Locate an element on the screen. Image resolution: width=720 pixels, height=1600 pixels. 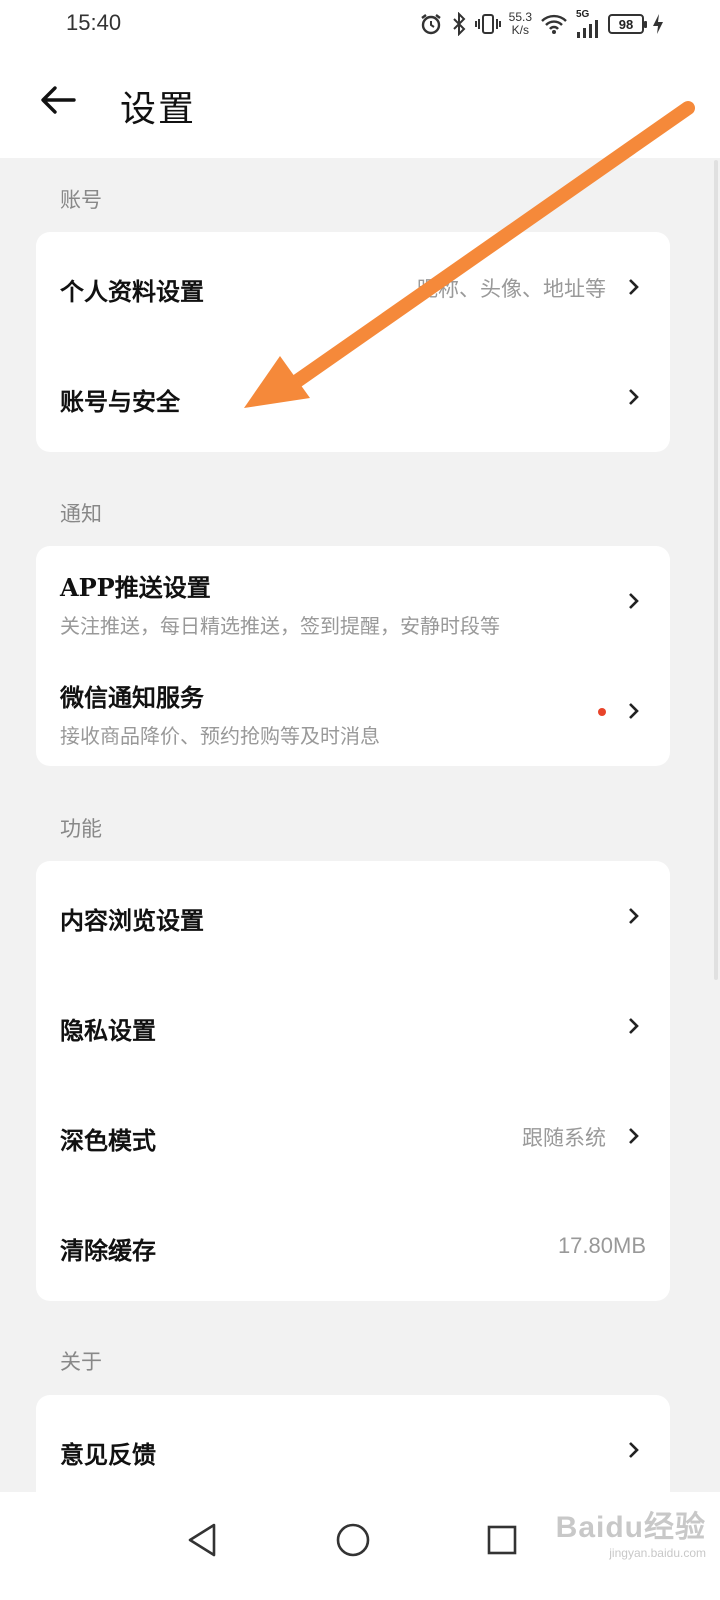
home-circle-icon is located at coordinates (353, 1540).